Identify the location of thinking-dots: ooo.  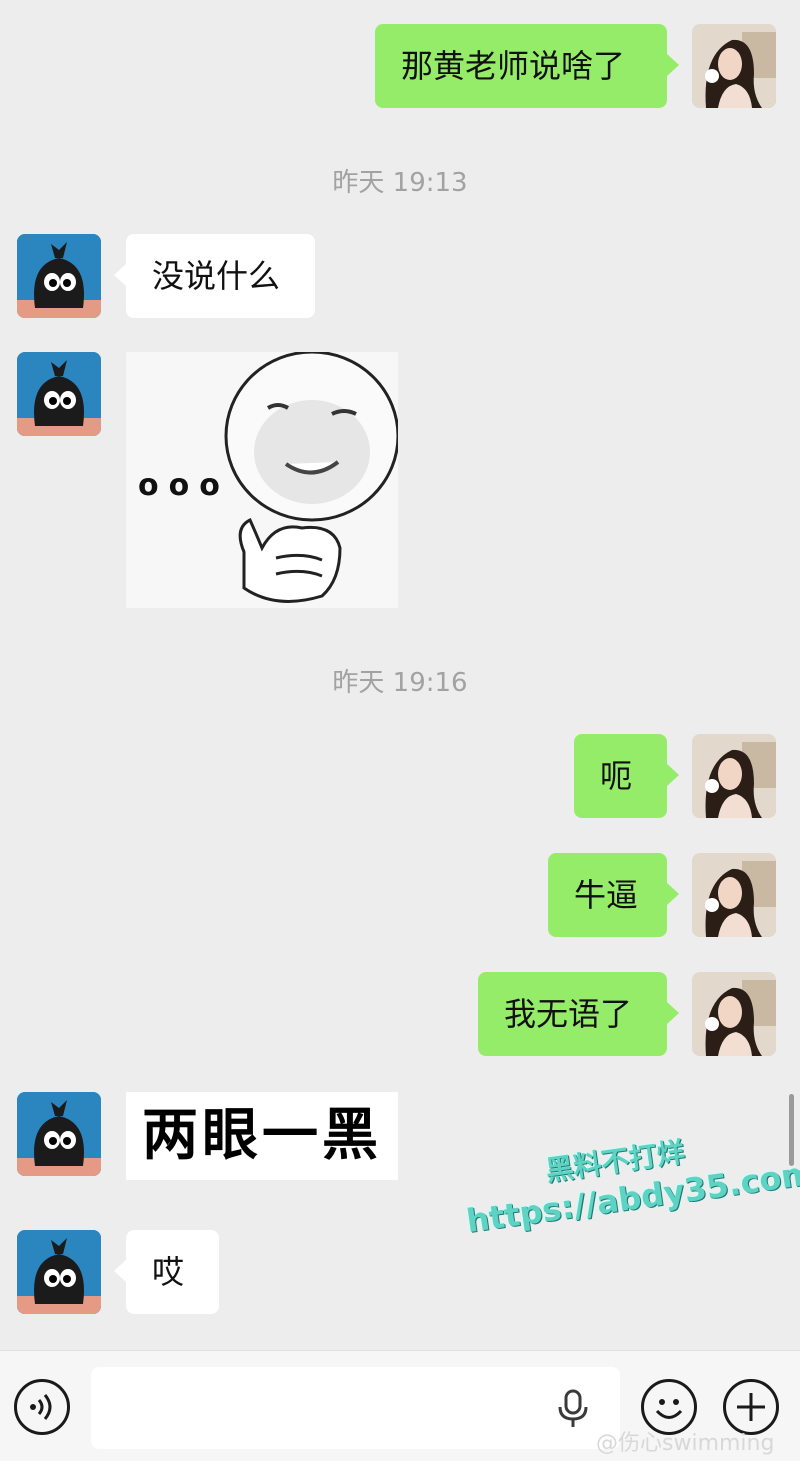
(184, 485).